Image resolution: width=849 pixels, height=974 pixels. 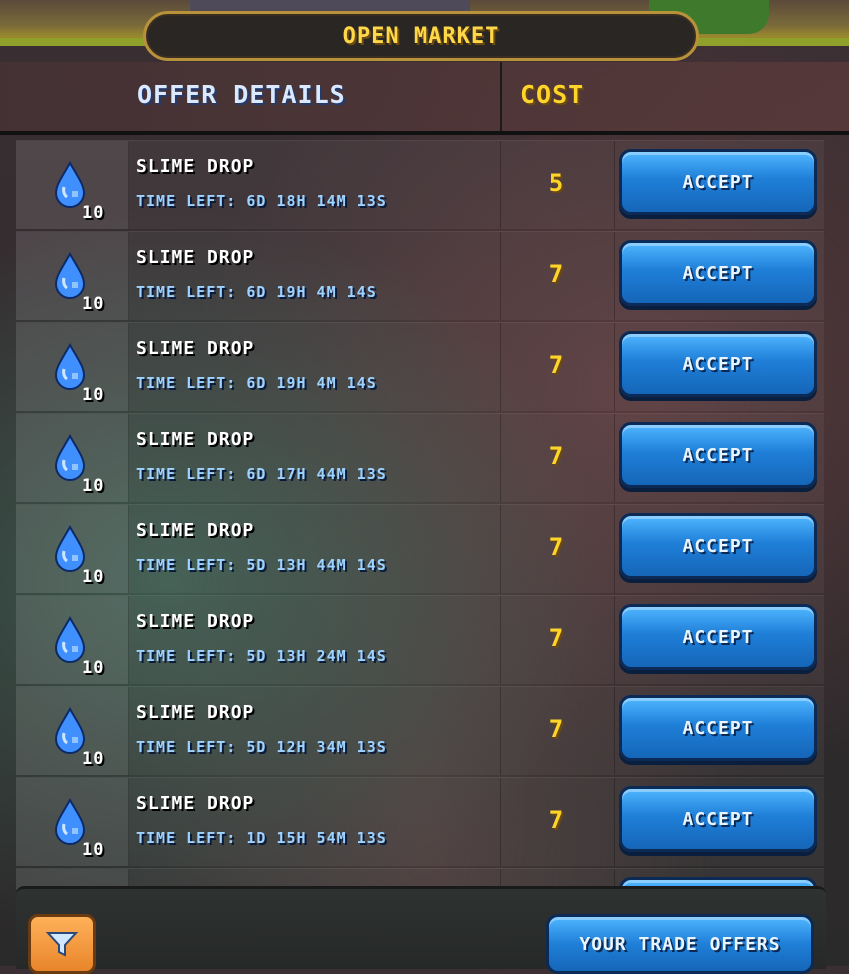 I want to click on filter-button, so click(x=62, y=944).